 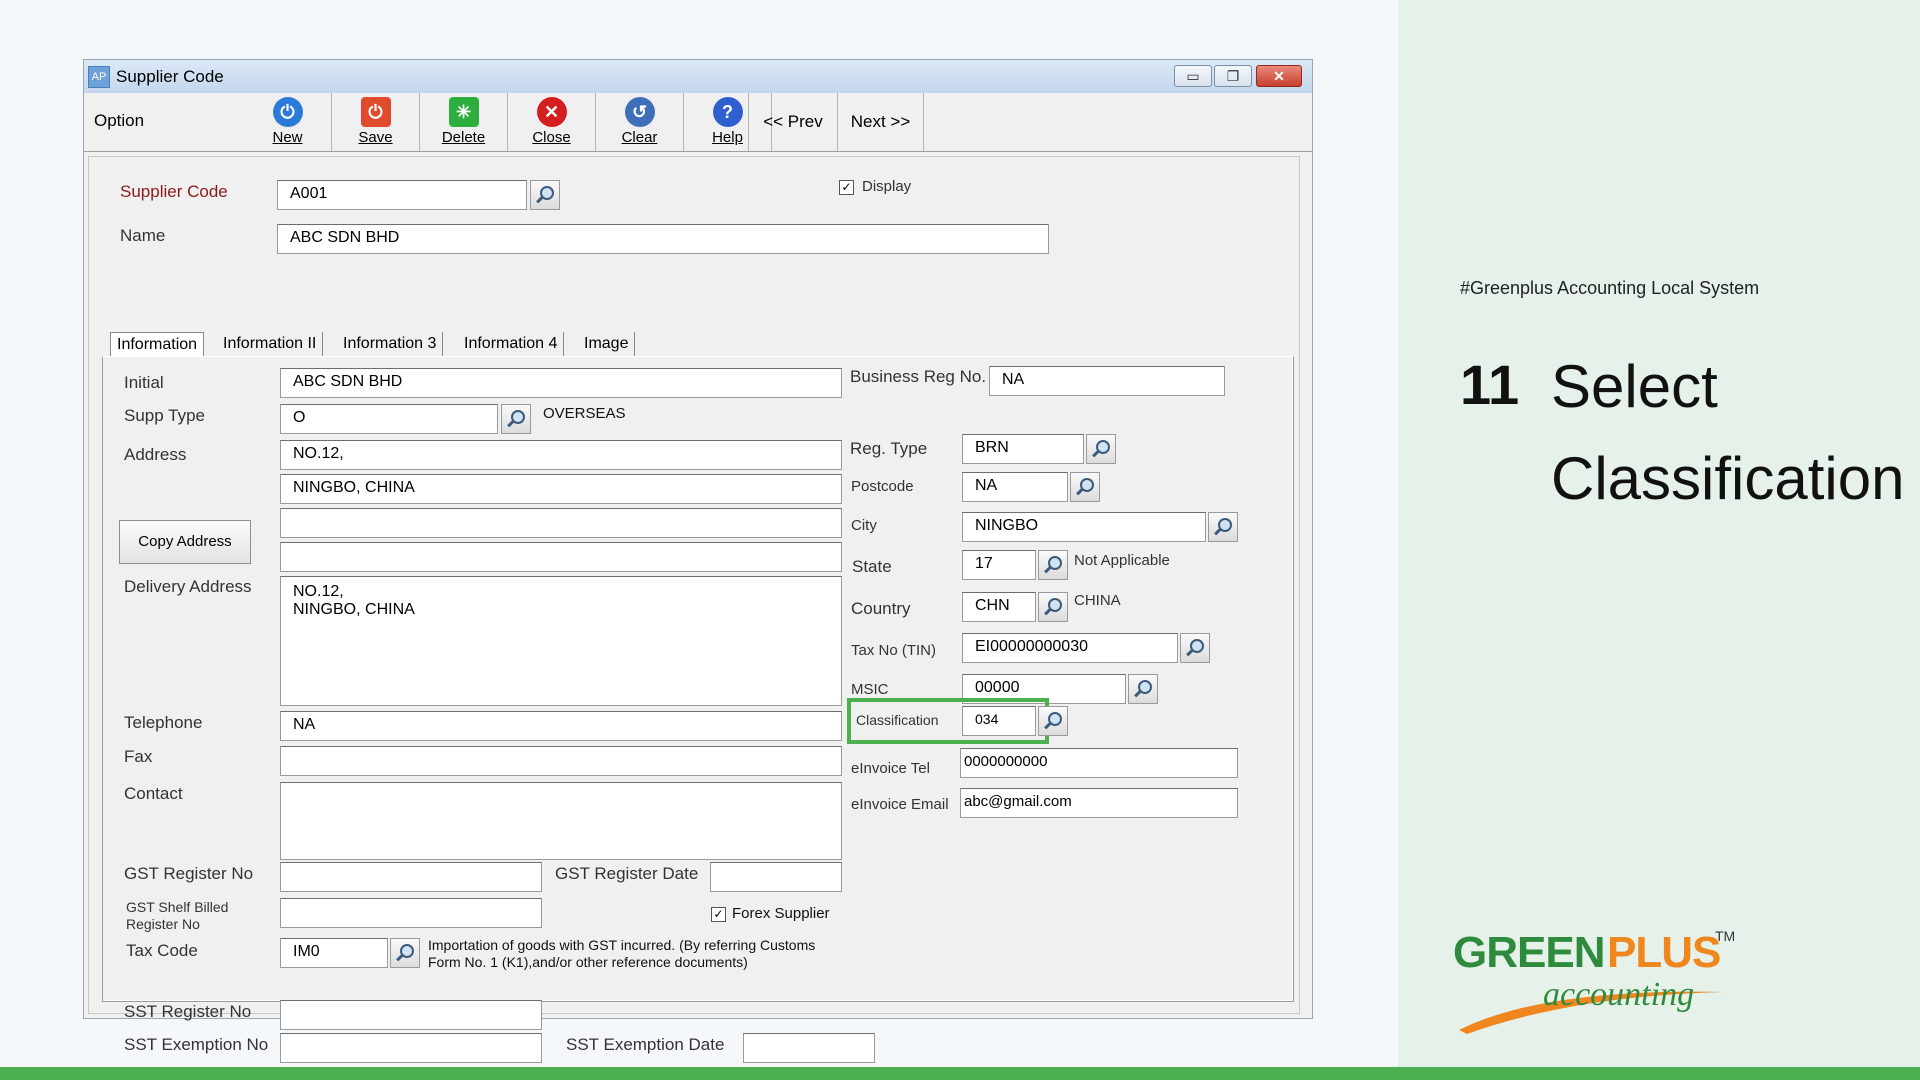 I want to click on state-lookup-icon, so click(x=1053, y=565).